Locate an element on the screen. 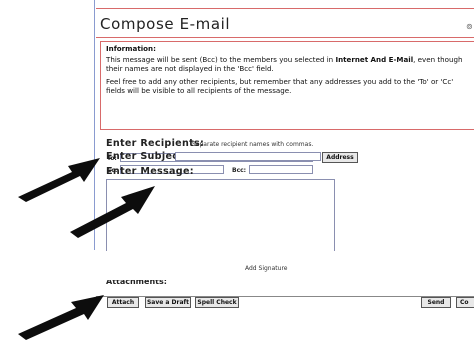 The height and width of the screenshot is (342, 474). title-control-icon: ⊚ is located at coordinates (469, 26).